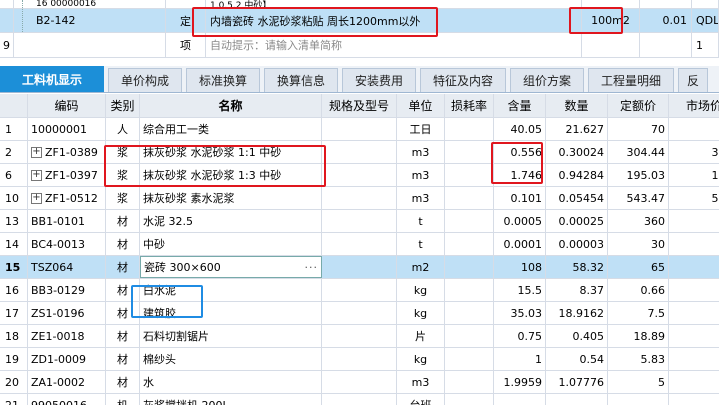 The height and width of the screenshot is (405, 719). What do you see at coordinates (67, 244) in the screenshot?
I see `cell-code: BC4-0013` at bounding box center [67, 244].